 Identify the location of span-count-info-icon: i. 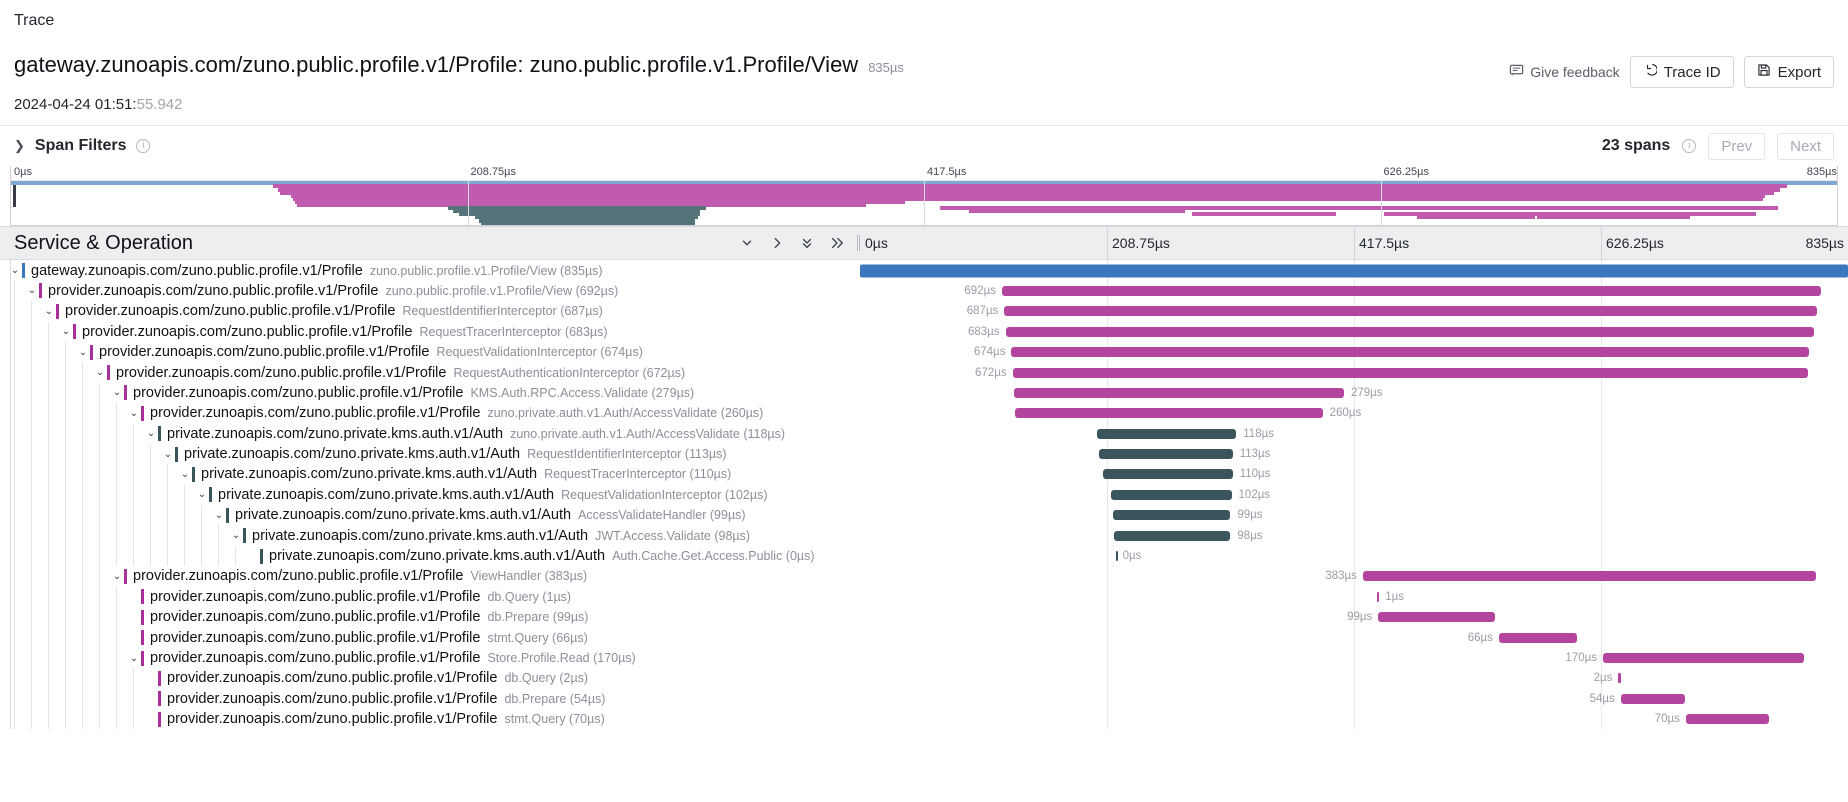
(1689, 146).